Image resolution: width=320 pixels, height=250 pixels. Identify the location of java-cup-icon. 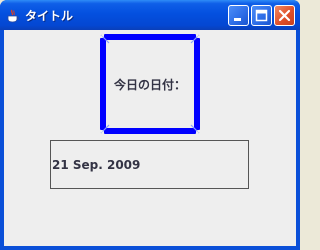
(13, 15).